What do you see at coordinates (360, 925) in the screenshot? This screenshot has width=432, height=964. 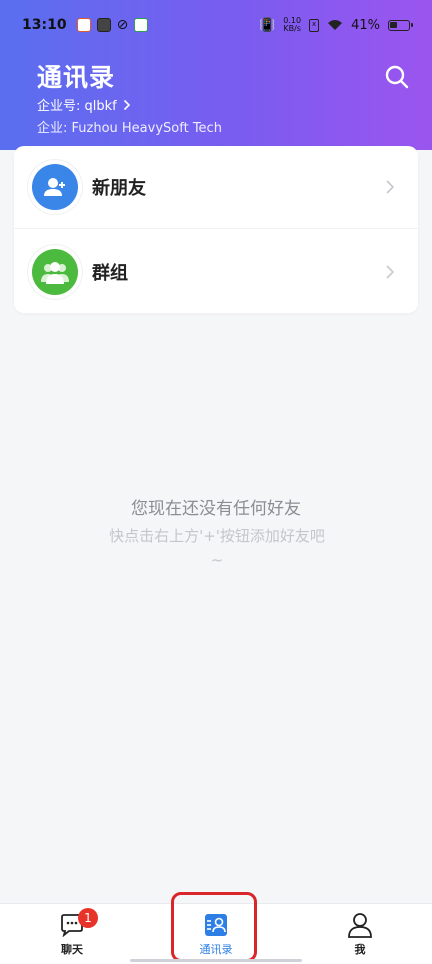 I see `profile-icon` at bounding box center [360, 925].